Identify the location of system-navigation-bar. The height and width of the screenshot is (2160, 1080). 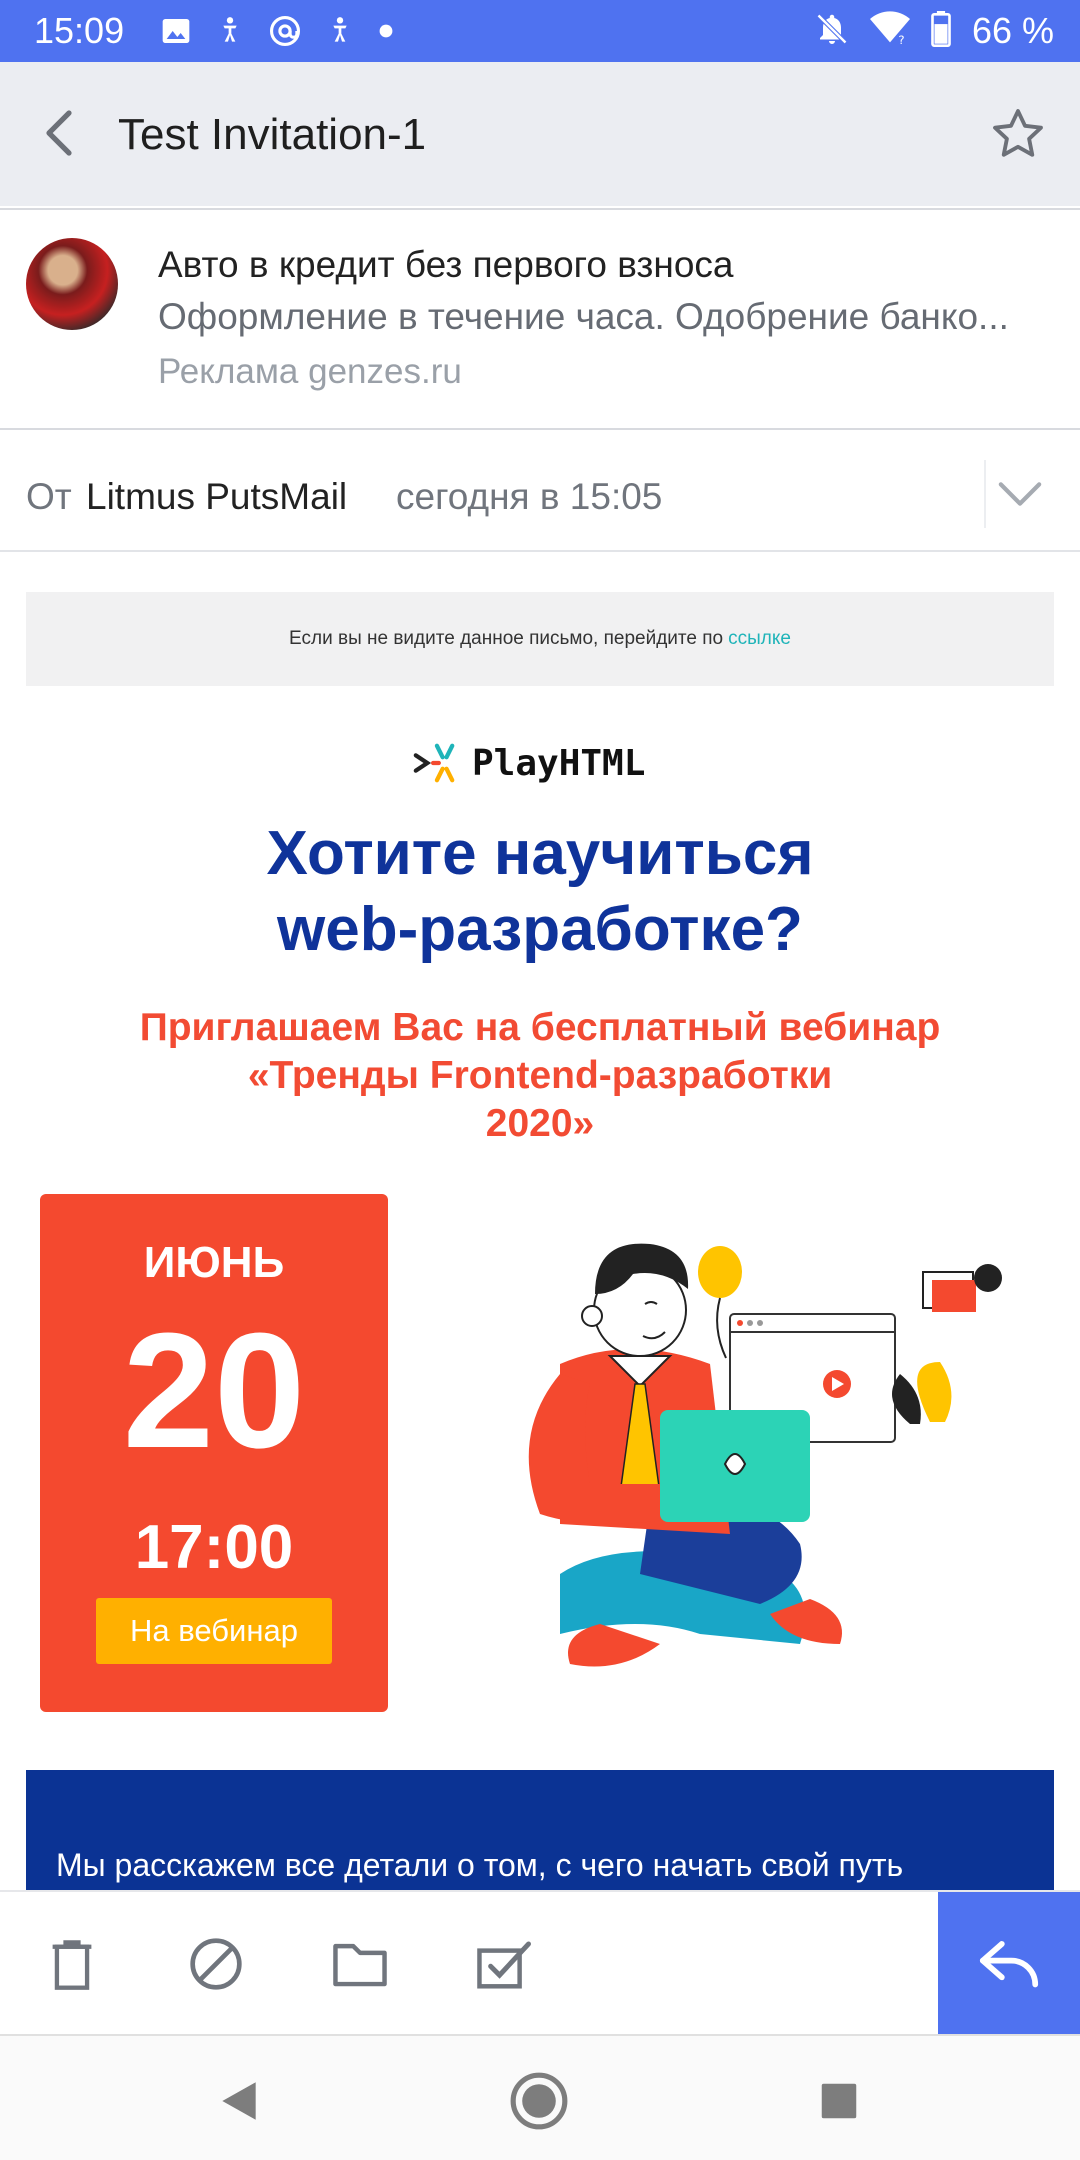
(540, 2097).